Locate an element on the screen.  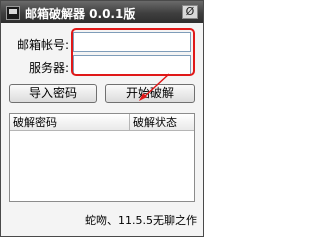
credit-text: 蛇吻、11.5.5无聊之作 is located at coordinates (141, 220).